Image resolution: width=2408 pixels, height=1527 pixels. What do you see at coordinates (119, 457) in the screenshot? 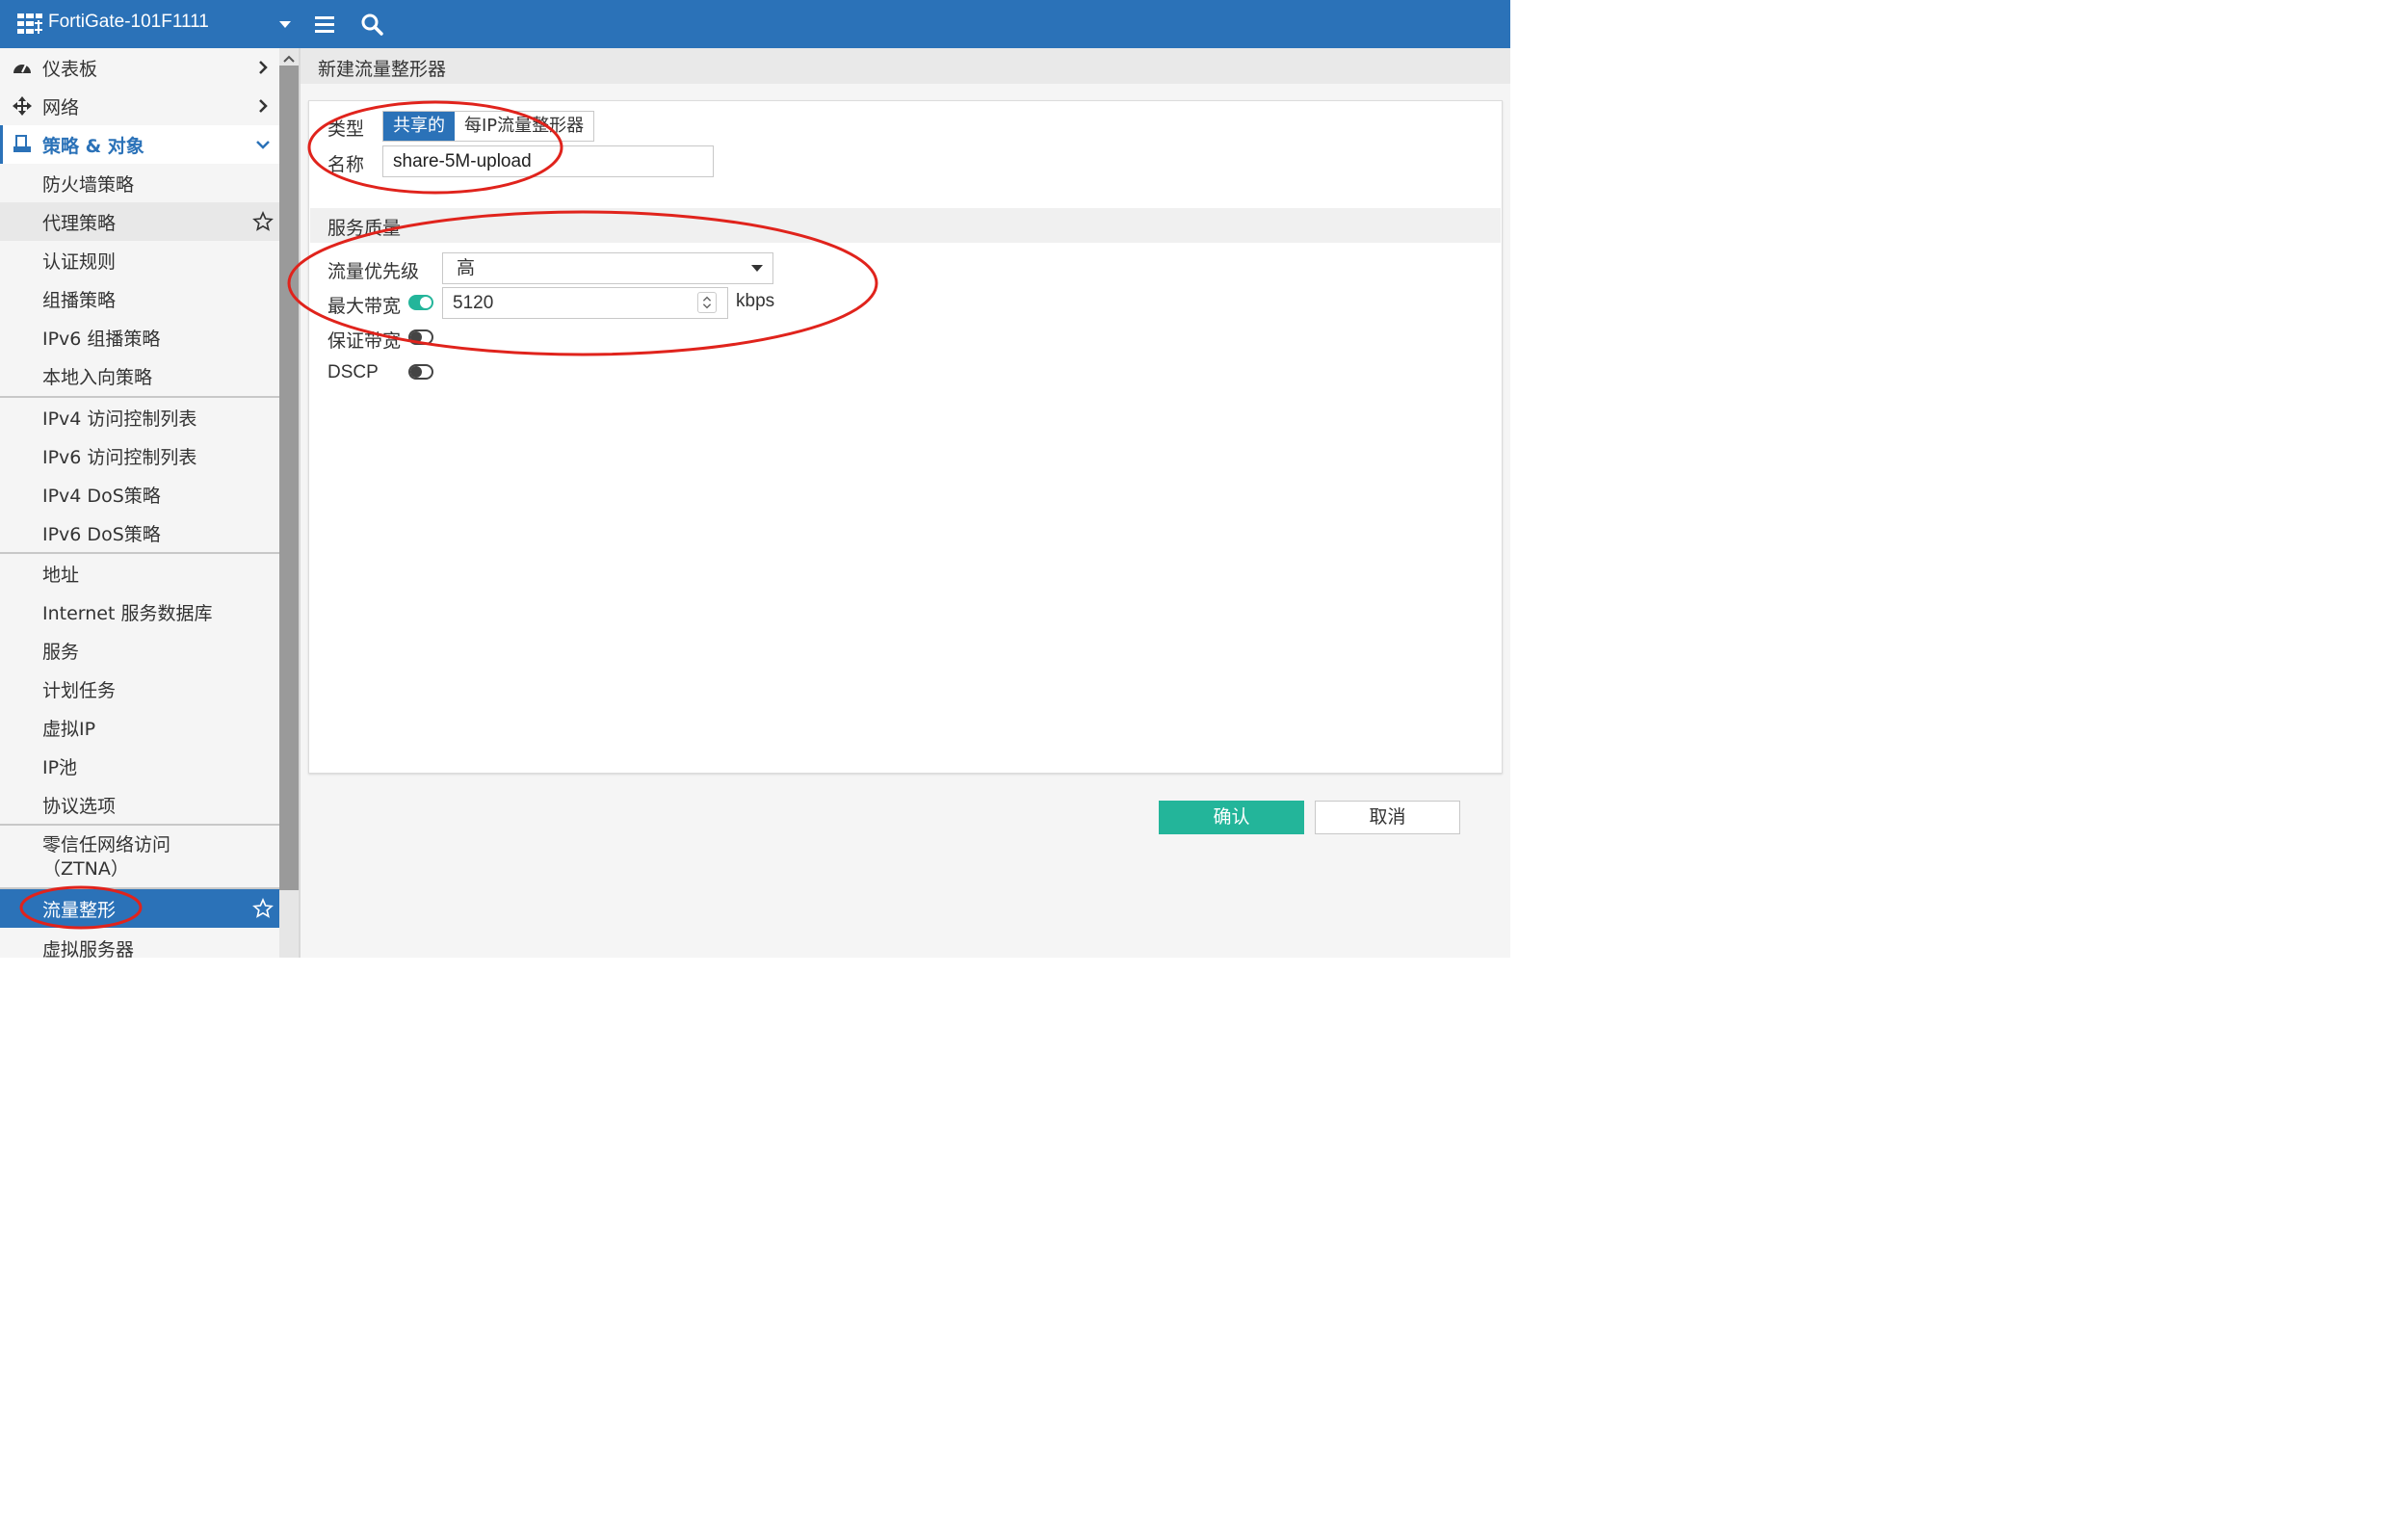
I see `sidebar-item-label: IPv6 访问控制列表` at bounding box center [119, 457].